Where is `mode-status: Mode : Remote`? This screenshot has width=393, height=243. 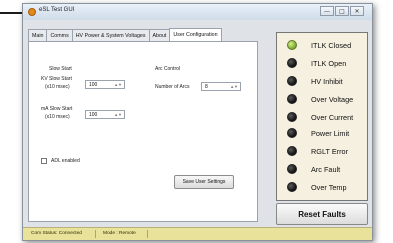 mode-status: Mode : Remote is located at coordinates (119, 233).